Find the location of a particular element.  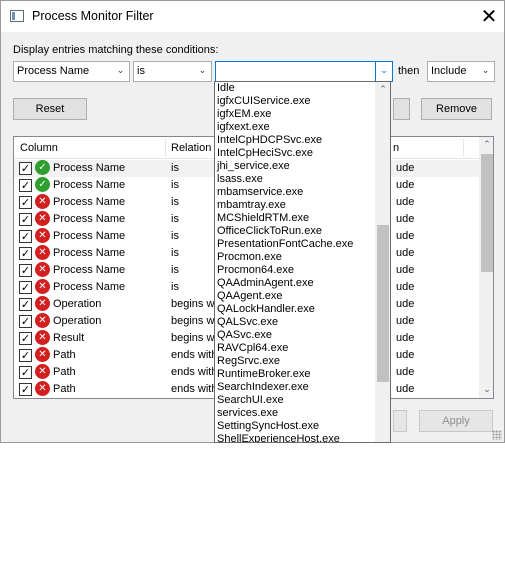

dropdown-item: QALockHandler.exe is located at coordinates (295, 309).